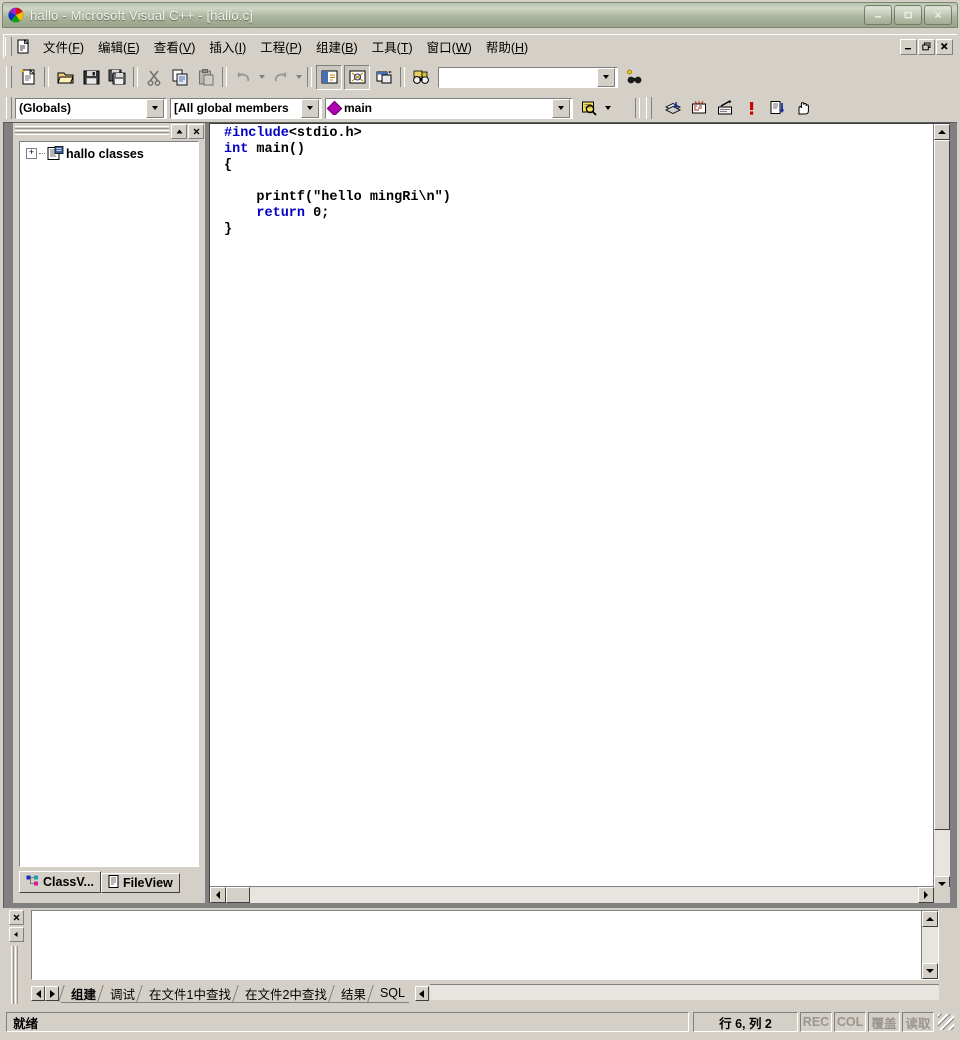 Image resolution: width=960 pixels, height=1040 pixels. I want to click on output-tab-results: 结果, so click(349, 993).